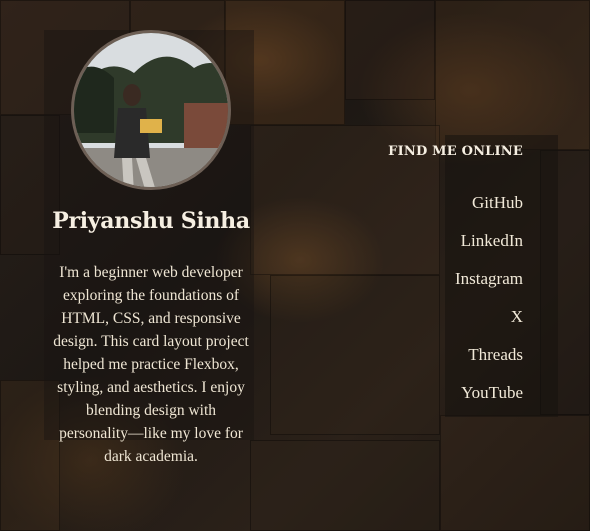 This screenshot has width=590, height=531. I want to click on link-threads: Threads, so click(489, 355).